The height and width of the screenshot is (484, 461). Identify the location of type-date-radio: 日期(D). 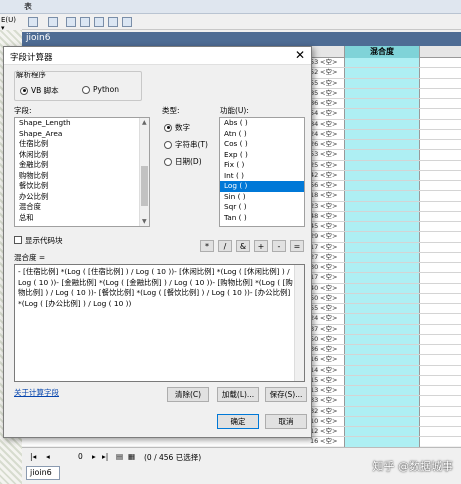
(183, 161).